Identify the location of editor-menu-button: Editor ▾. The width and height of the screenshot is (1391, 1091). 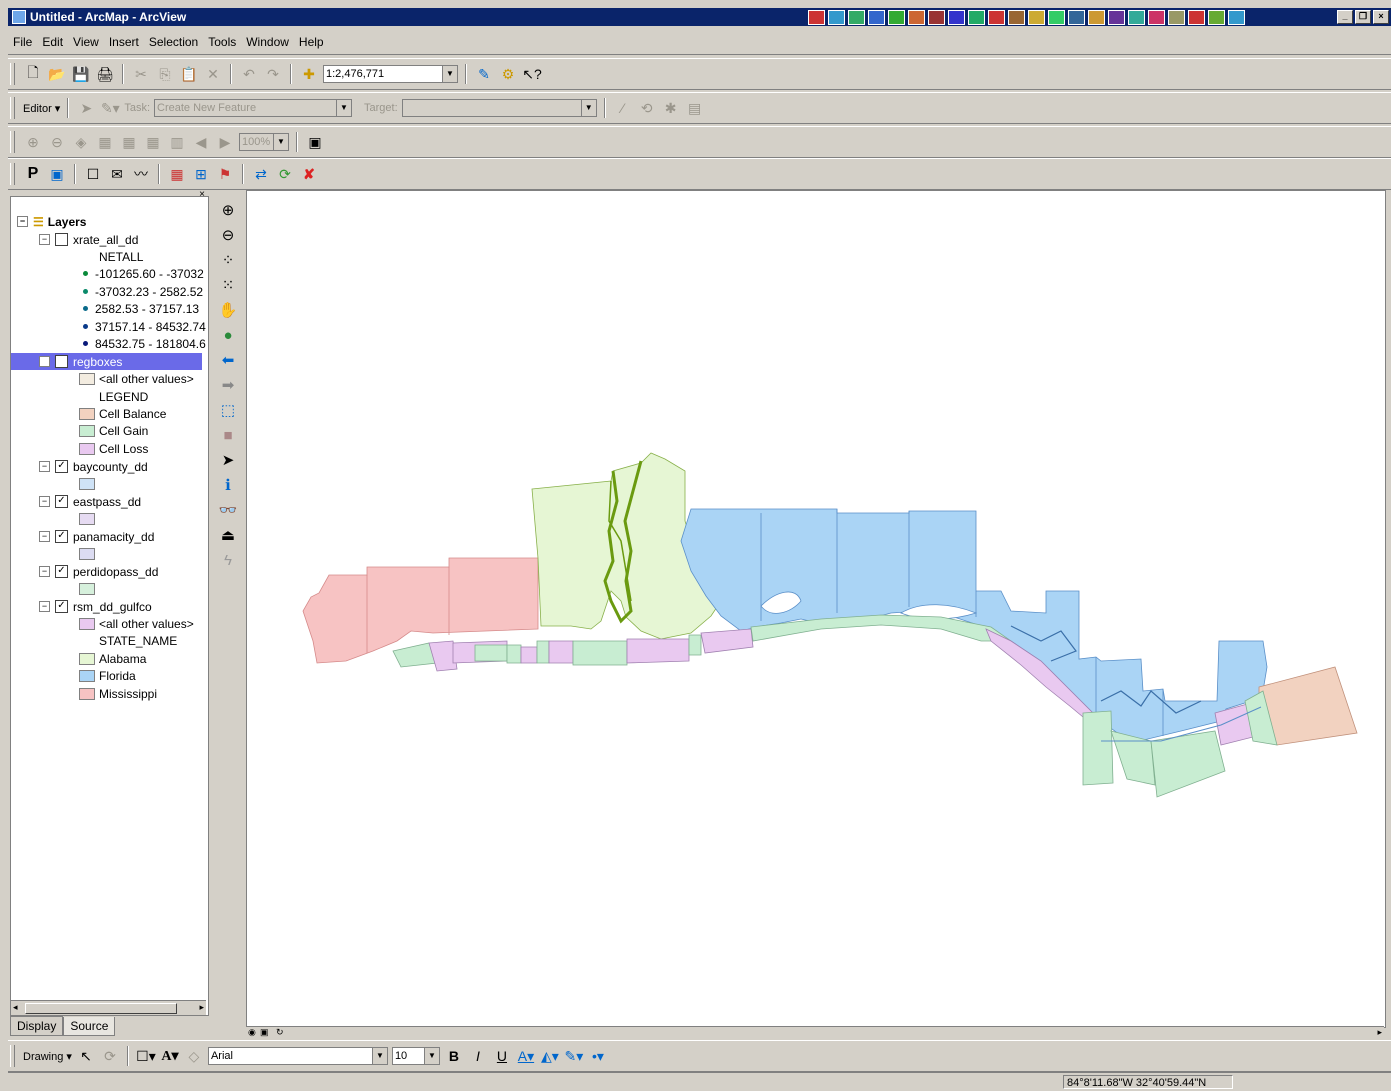
(41, 108).